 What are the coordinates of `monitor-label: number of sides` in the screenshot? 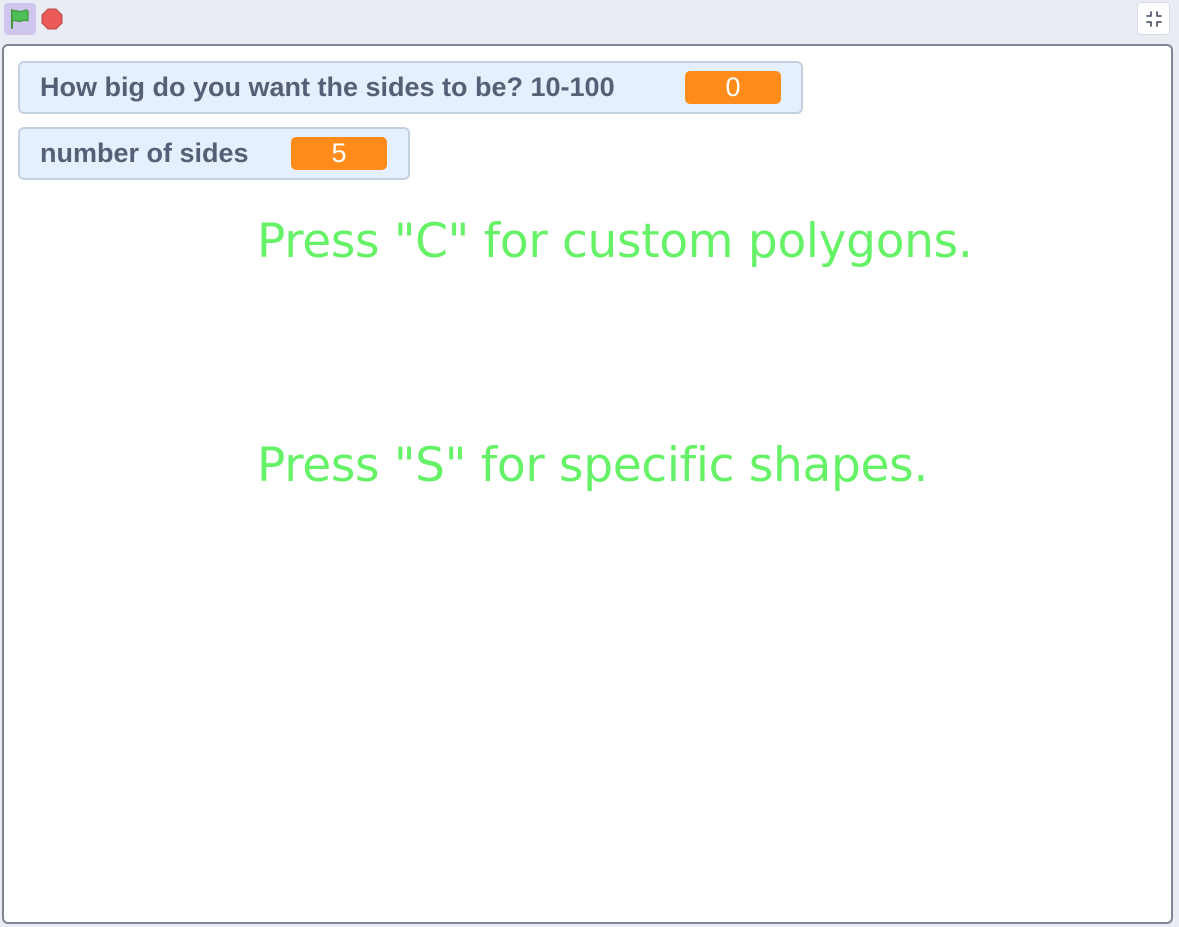 It's located at (144, 153).